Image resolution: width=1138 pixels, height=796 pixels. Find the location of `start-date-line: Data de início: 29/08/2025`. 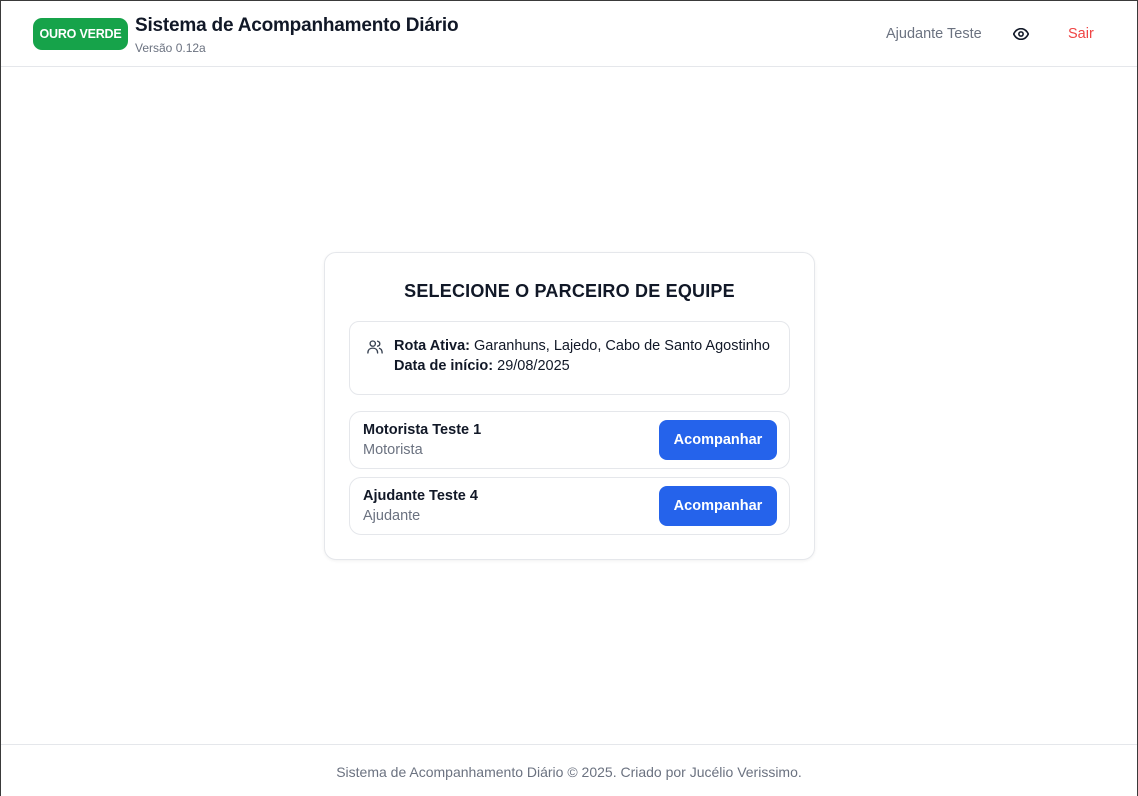

start-date-line: Data de início: 29/08/2025 is located at coordinates (482, 366).